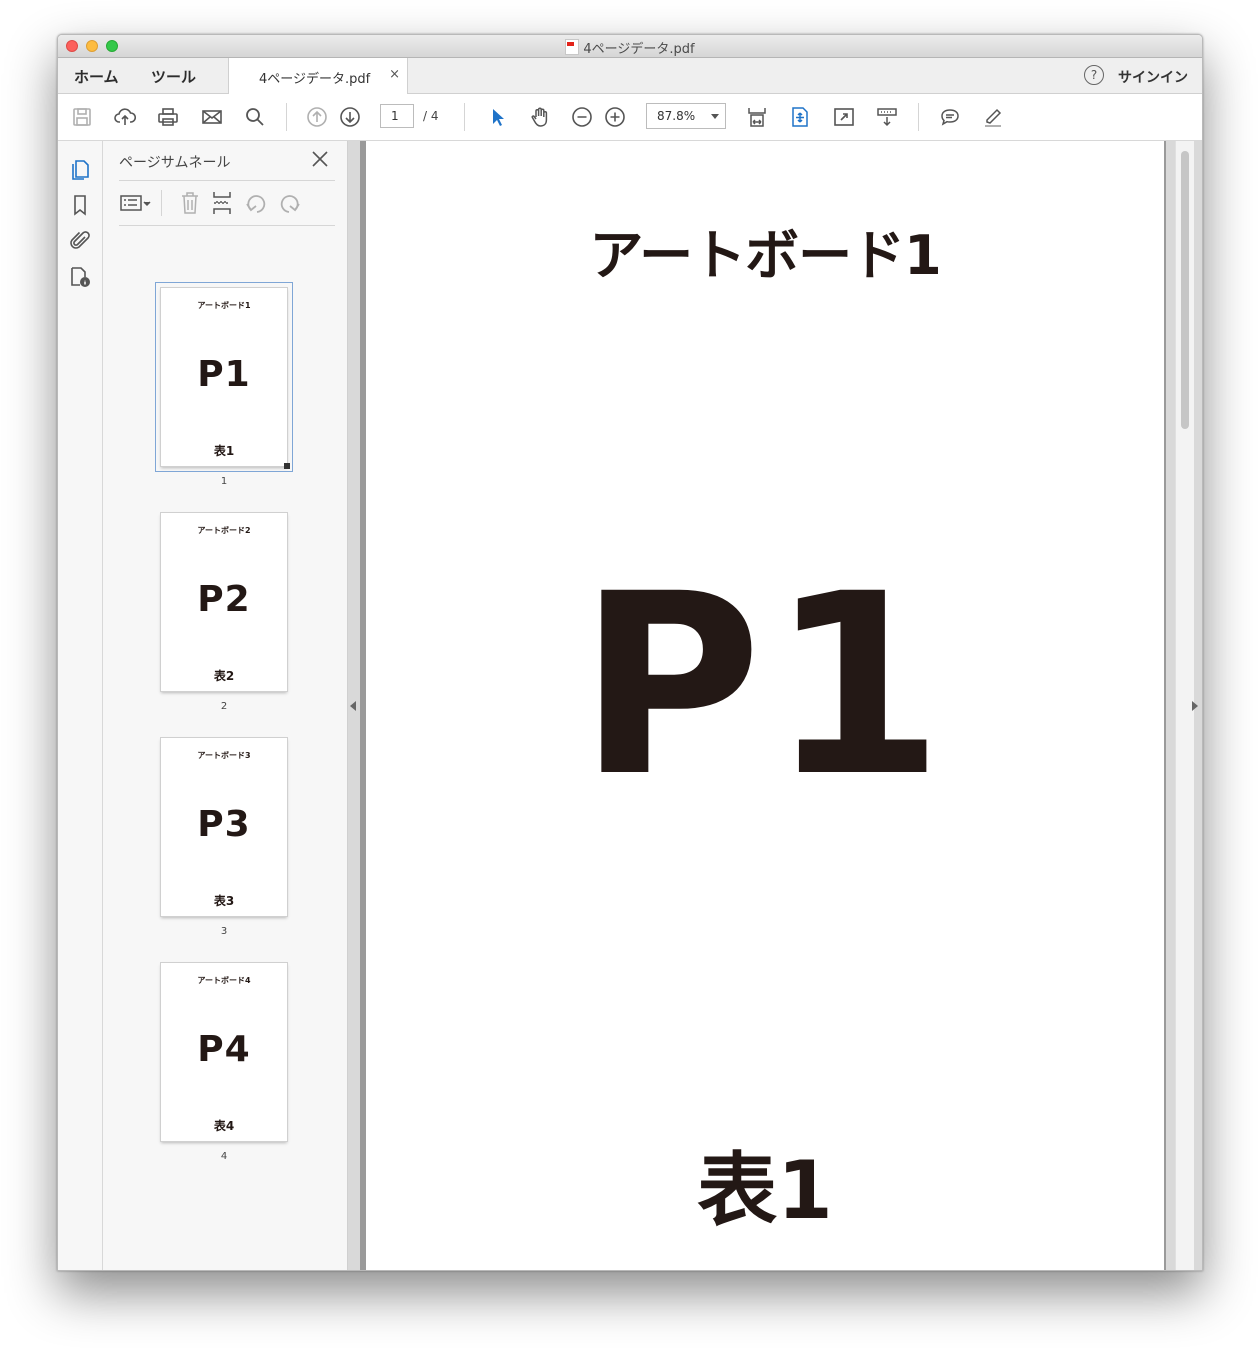  What do you see at coordinates (224, 1156) in the screenshot?
I see `thumbnail-number: 4` at bounding box center [224, 1156].